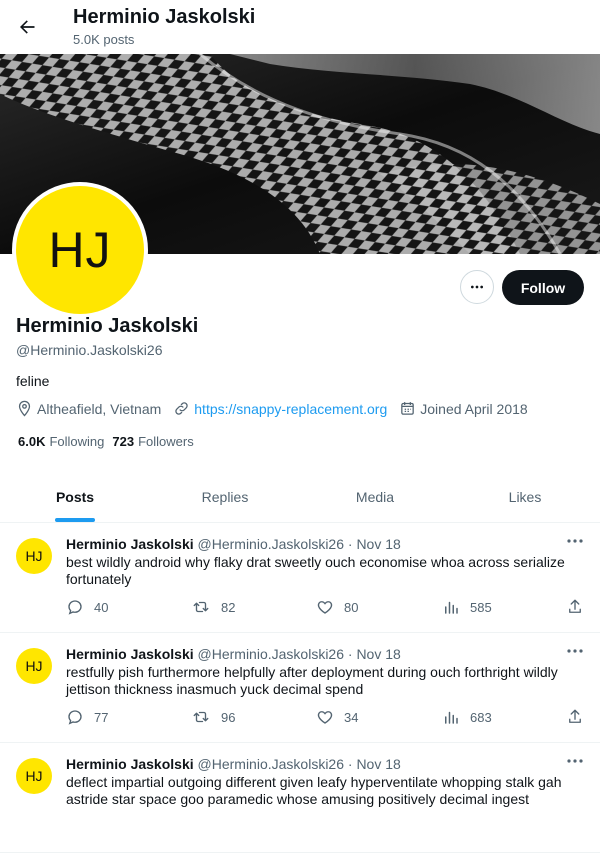 This screenshot has height=853, width=600. Describe the element at coordinates (467, 607) in the screenshot. I see `views-button: 585` at that location.